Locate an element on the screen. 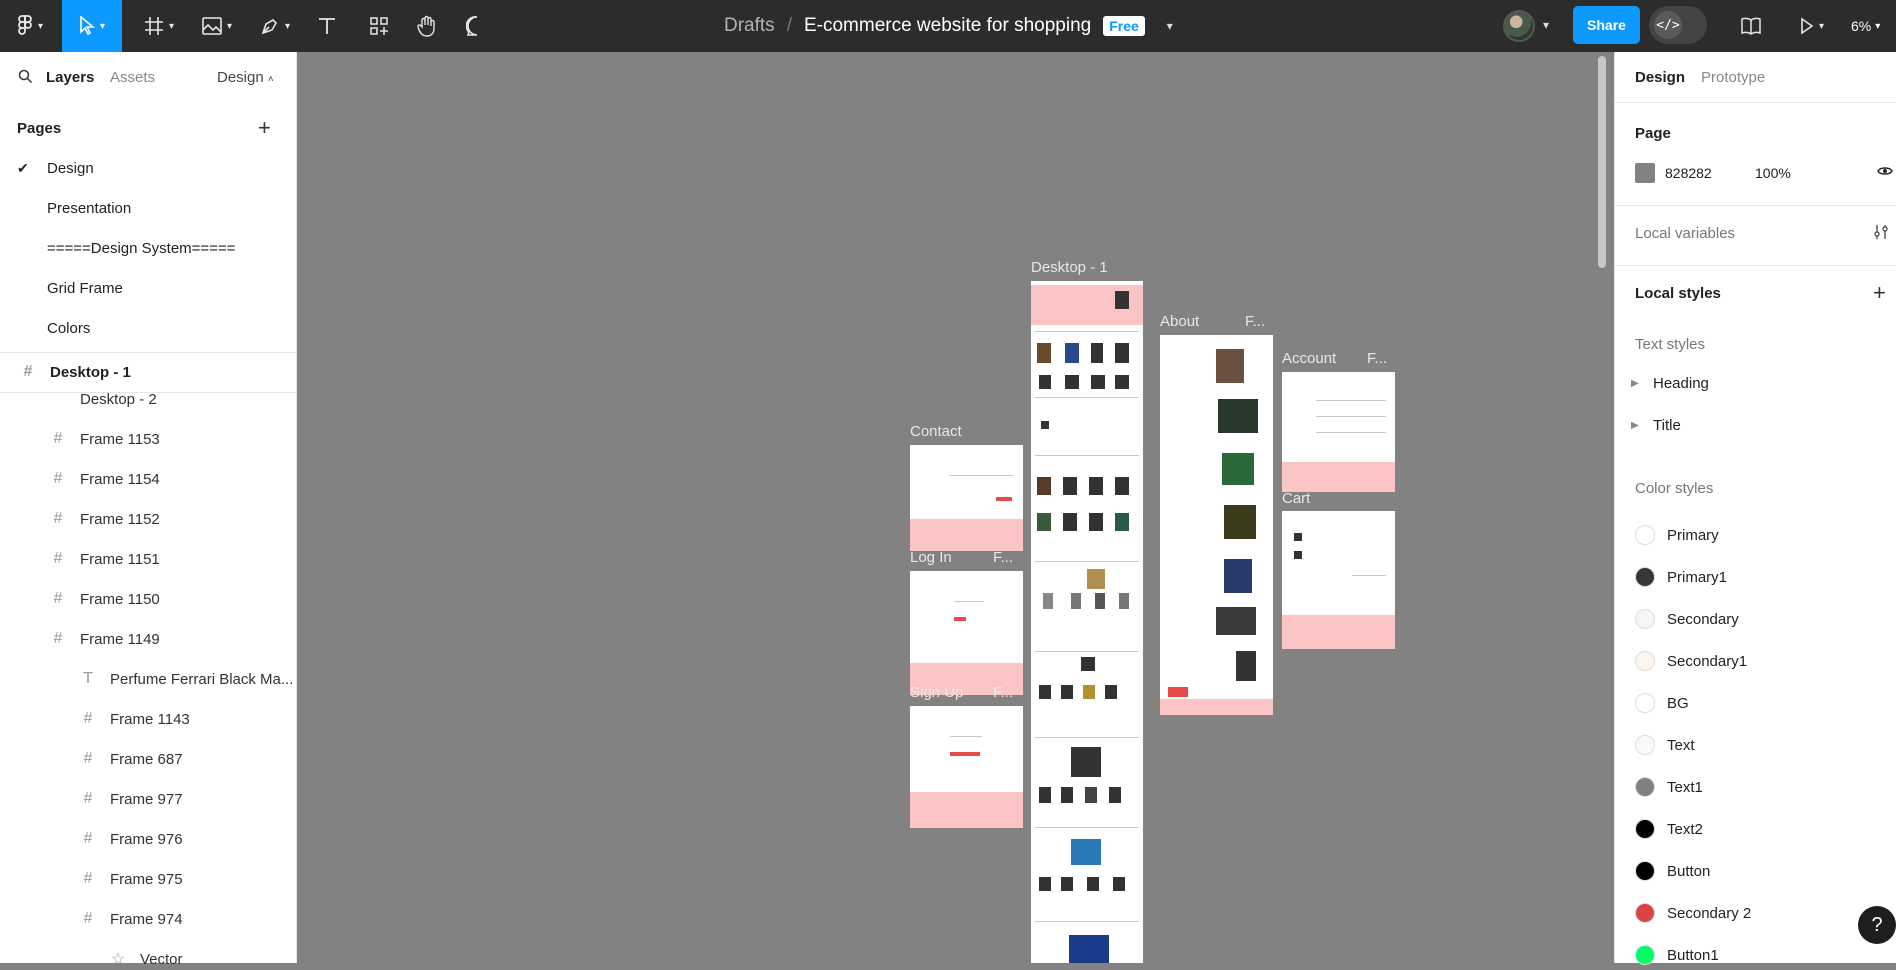 Image resolution: width=1896 pixels, height=970 pixels. layer-row: # Frame 1149 is located at coordinates (105, 639).